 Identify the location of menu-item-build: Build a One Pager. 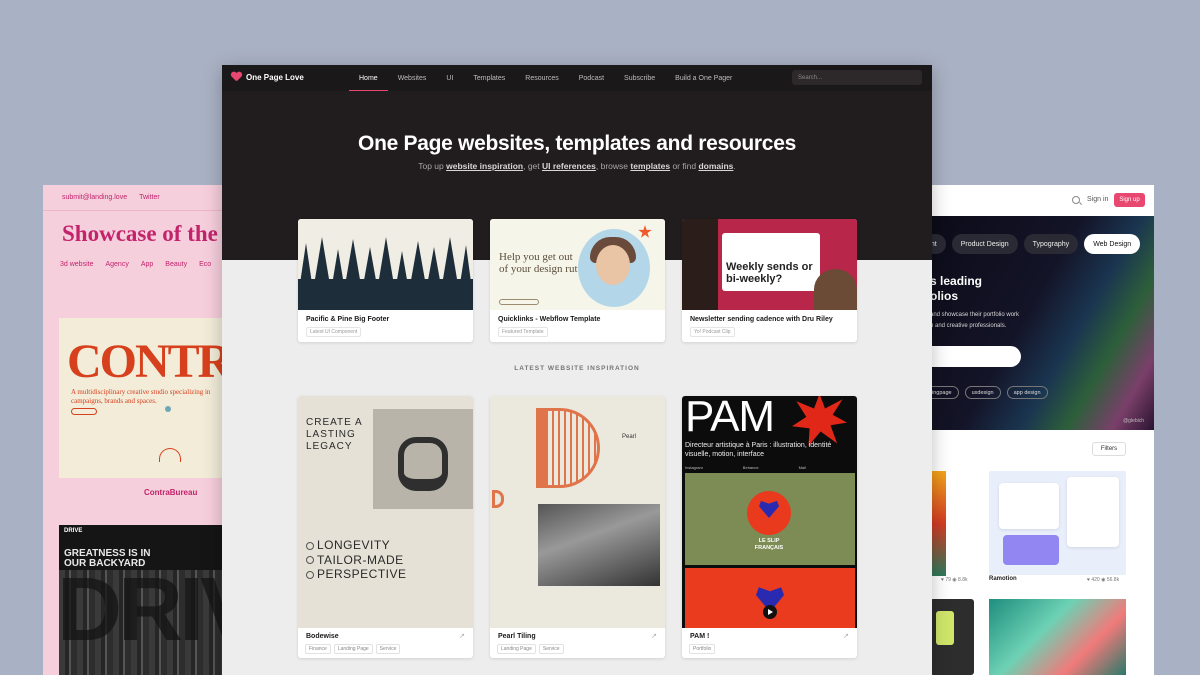
(703, 78).